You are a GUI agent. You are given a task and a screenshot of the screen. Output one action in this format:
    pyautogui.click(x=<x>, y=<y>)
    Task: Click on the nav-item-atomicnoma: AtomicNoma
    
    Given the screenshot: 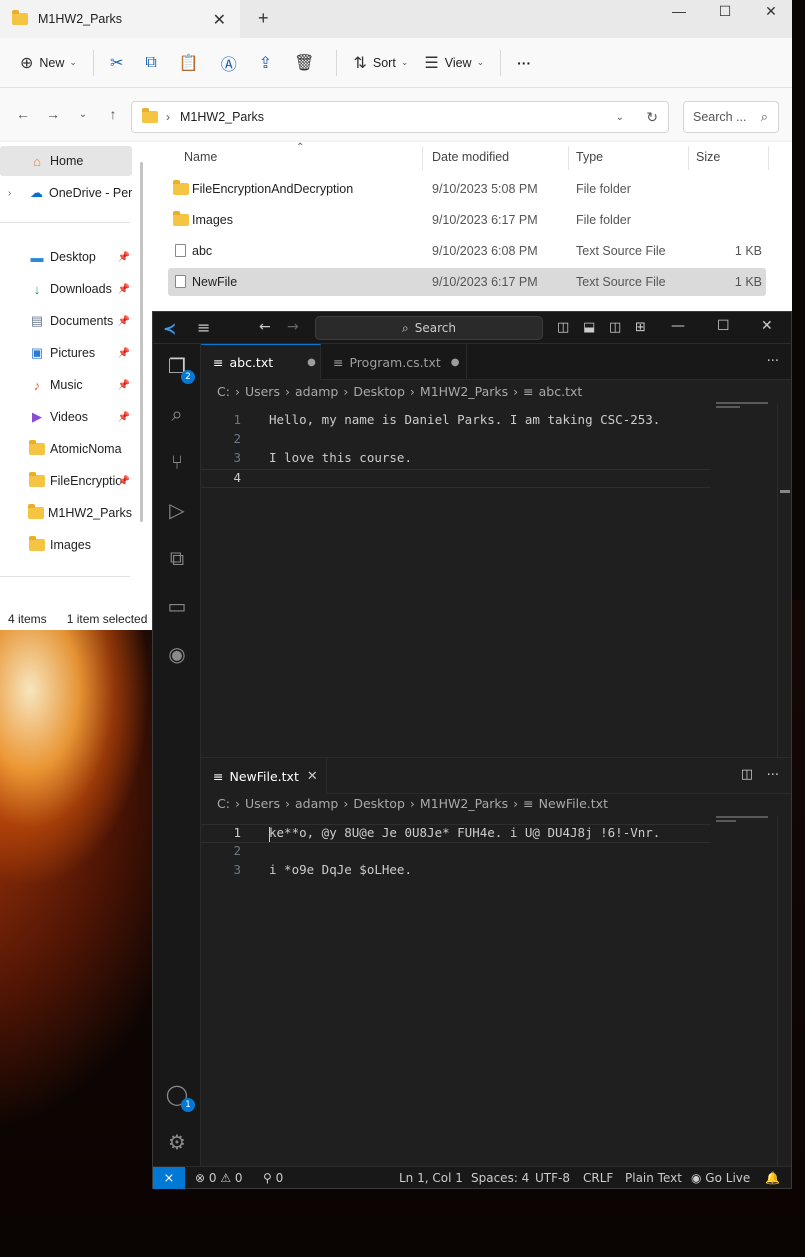 What is the action you would take?
    pyautogui.click(x=66, y=449)
    